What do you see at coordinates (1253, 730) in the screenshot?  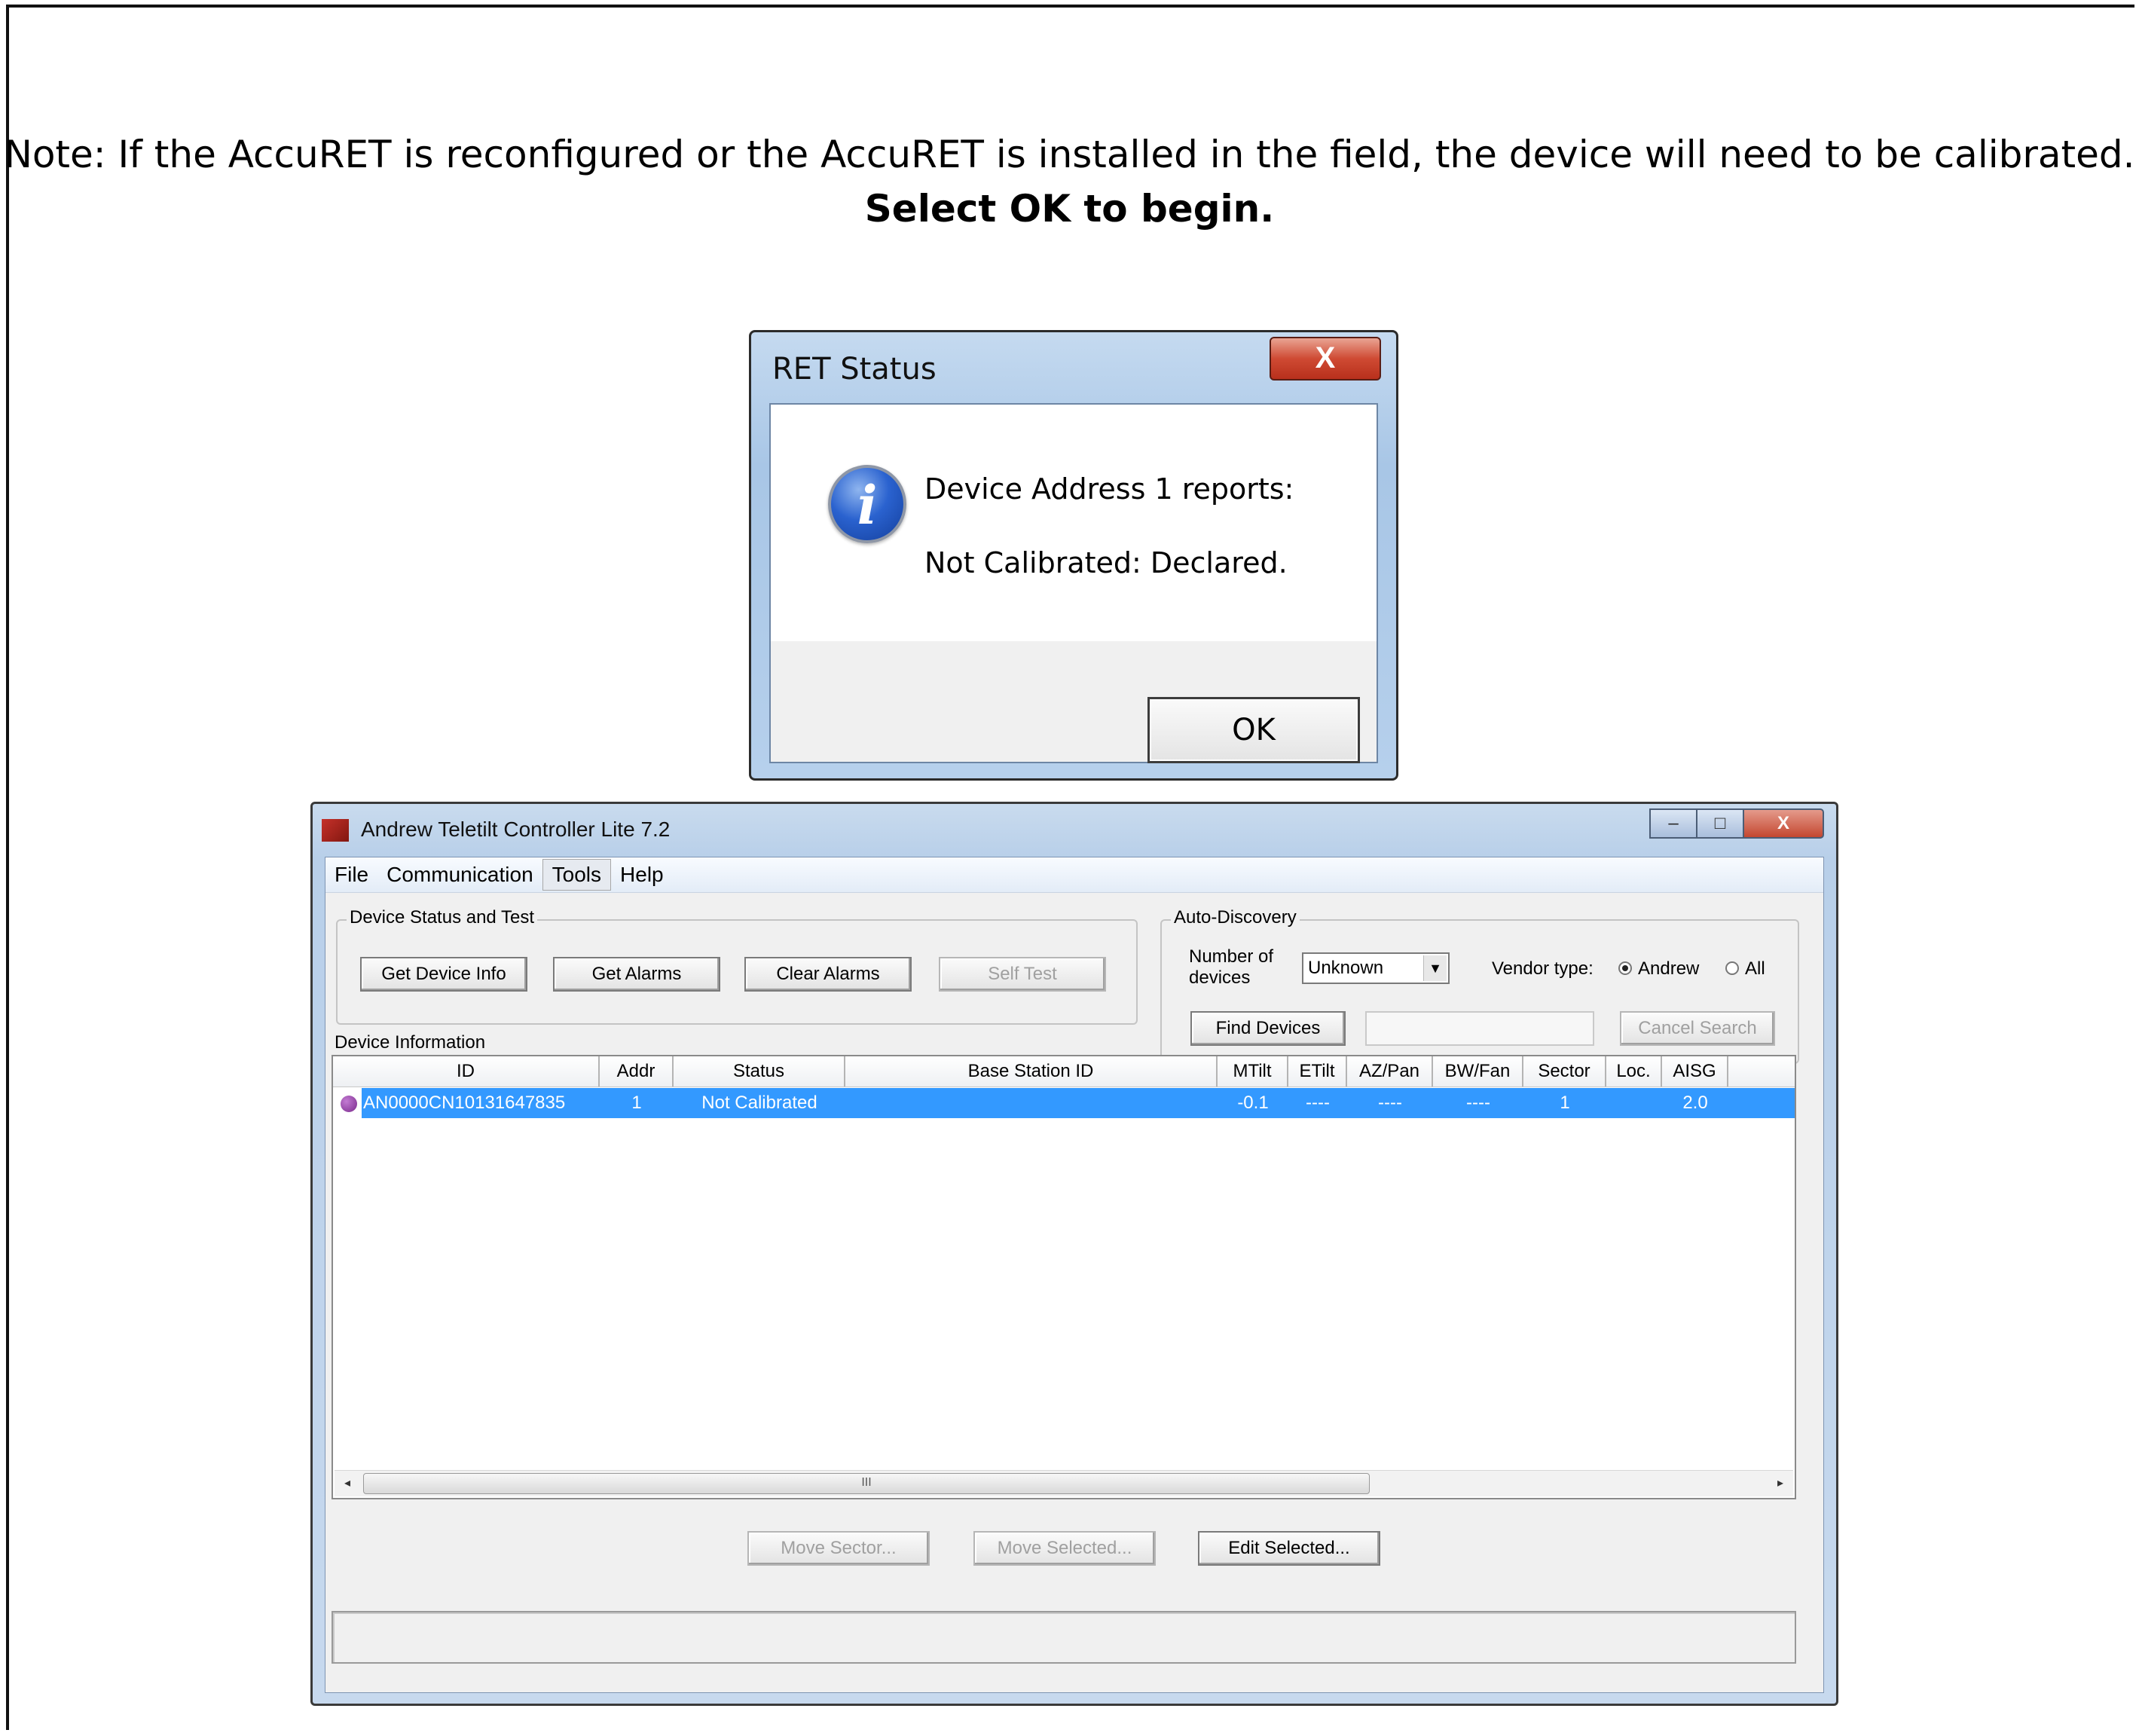 I see `ok-button: OK` at bounding box center [1253, 730].